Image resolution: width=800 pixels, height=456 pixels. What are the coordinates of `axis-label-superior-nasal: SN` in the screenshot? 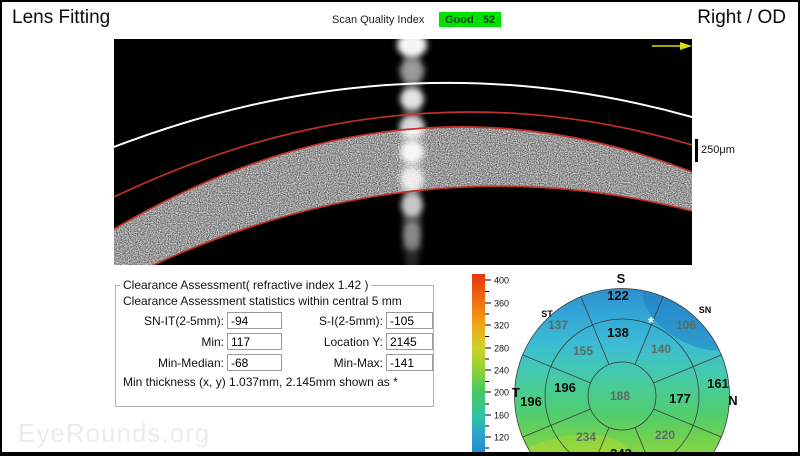 It's located at (705, 310).